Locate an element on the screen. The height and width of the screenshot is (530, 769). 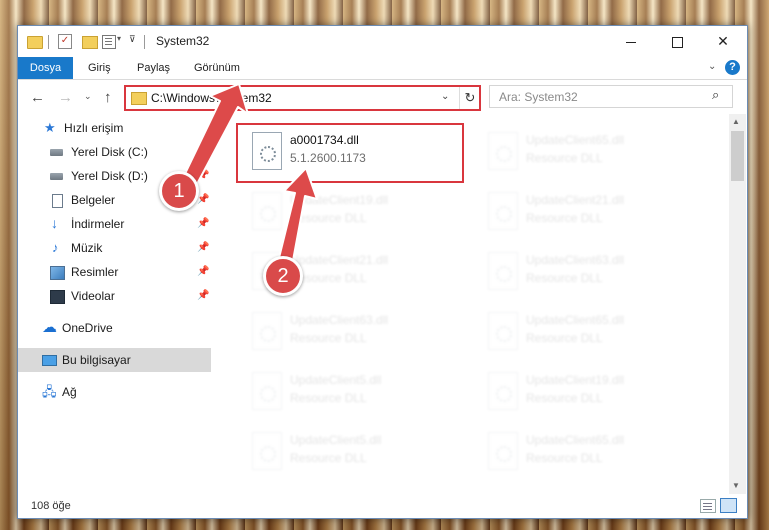
step-2-badge: 2 is located at coordinates (283, 276).